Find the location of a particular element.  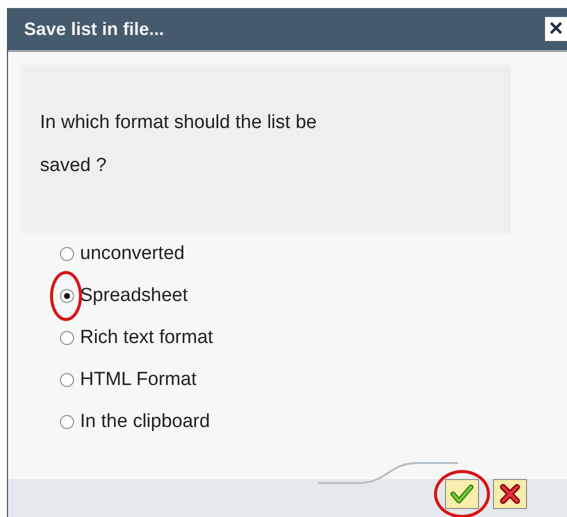

option-label: Spreadsheet is located at coordinates (134, 296).